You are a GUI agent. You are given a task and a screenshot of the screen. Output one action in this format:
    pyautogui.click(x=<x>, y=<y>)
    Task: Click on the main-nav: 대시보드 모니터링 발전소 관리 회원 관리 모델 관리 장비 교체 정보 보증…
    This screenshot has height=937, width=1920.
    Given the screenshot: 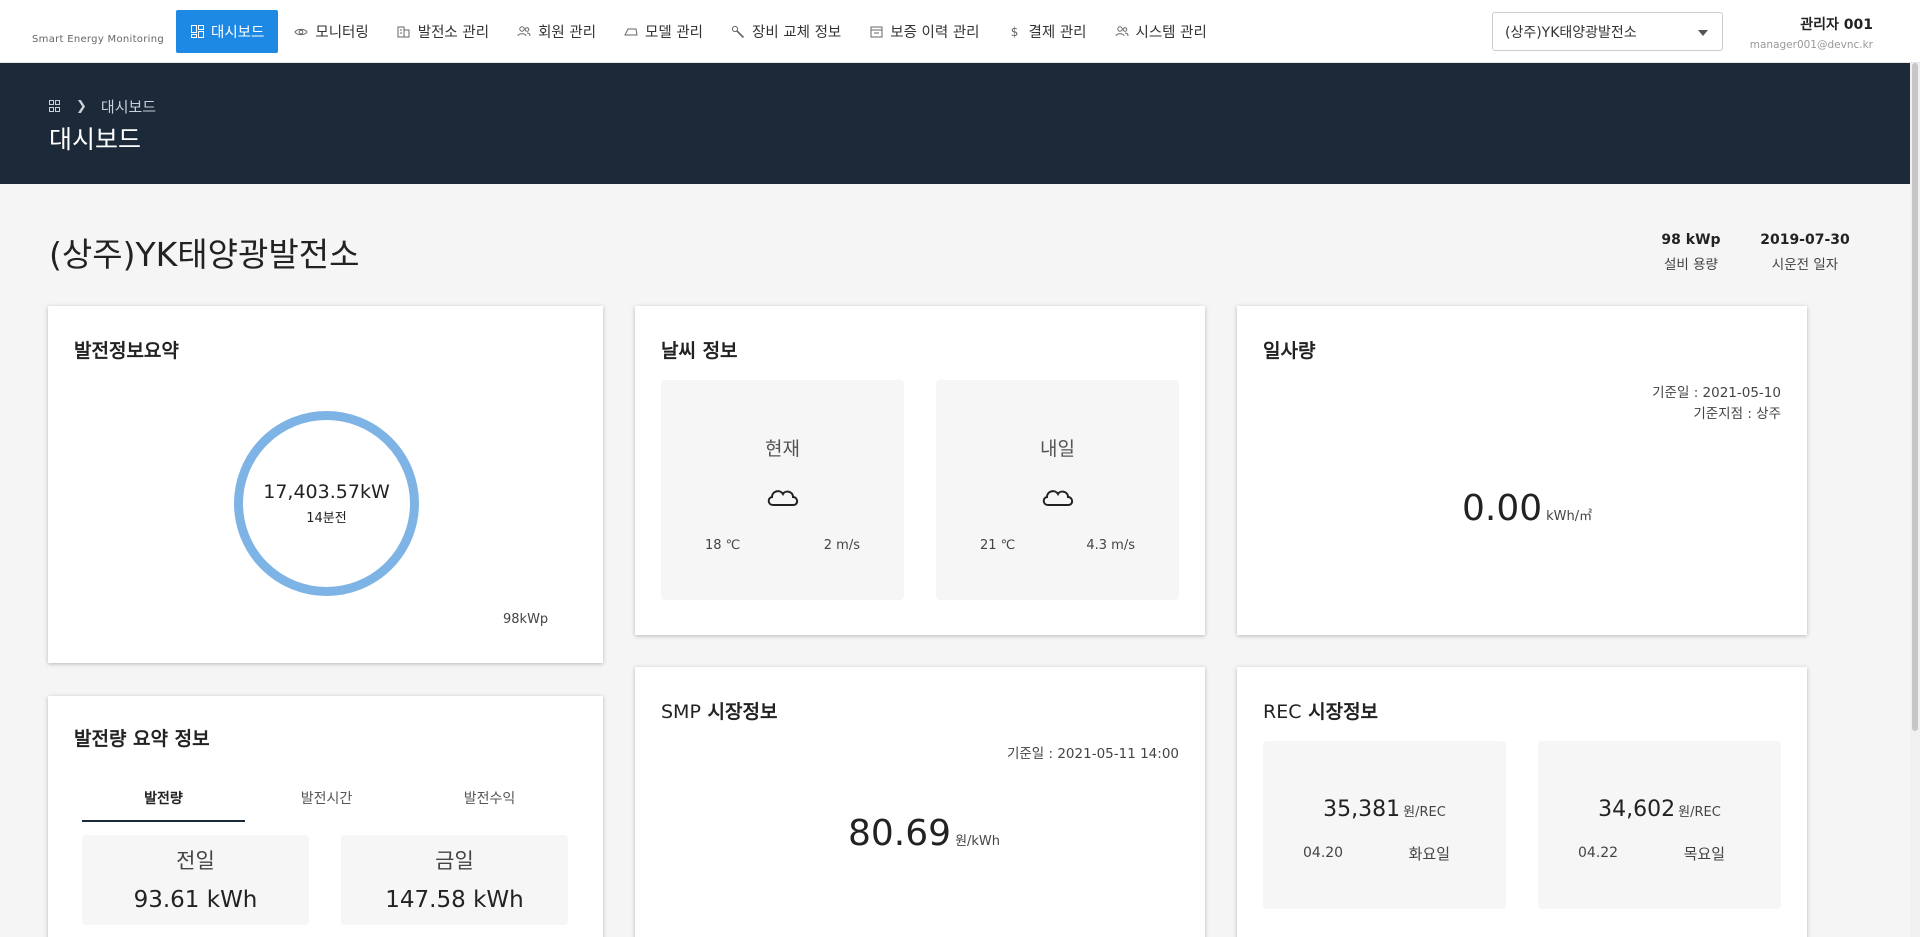 What is the action you would take?
    pyautogui.click(x=699, y=31)
    